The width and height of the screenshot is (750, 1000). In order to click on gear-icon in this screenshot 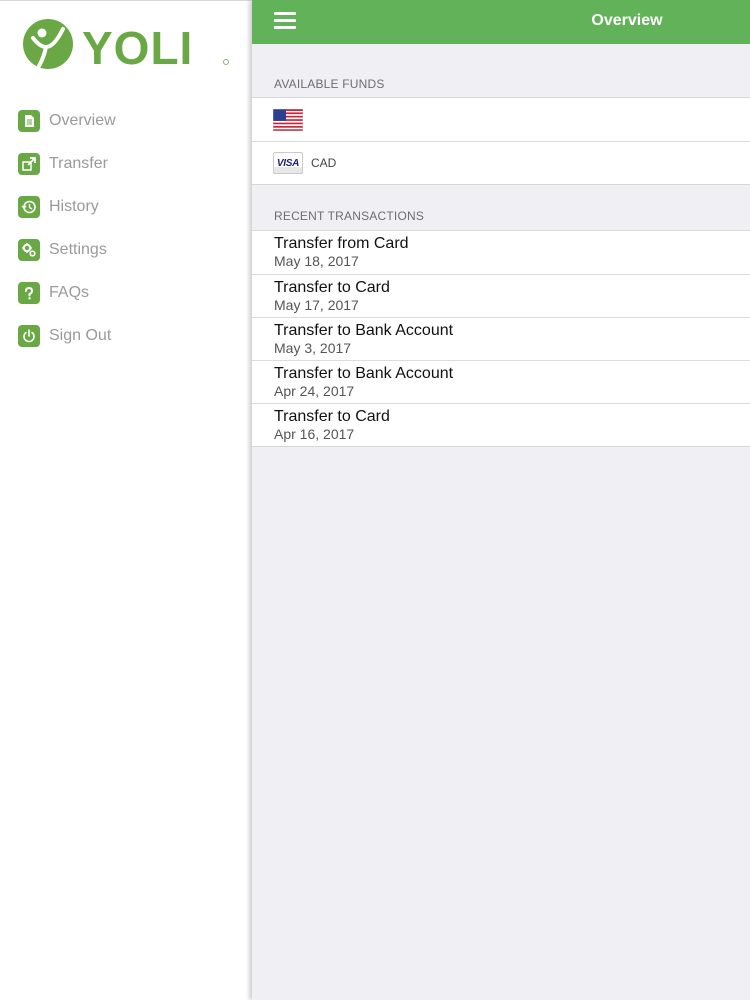, I will do `click(29, 249)`.